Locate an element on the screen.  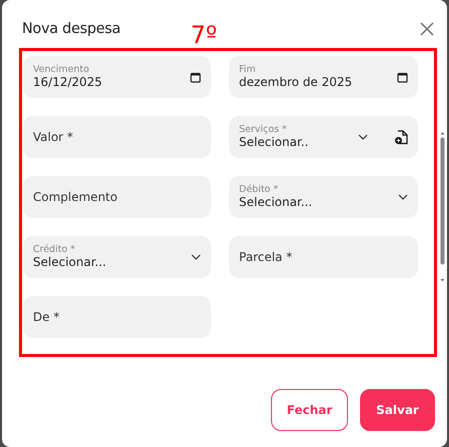
field-value: Selecionar.. is located at coordinates (274, 142).